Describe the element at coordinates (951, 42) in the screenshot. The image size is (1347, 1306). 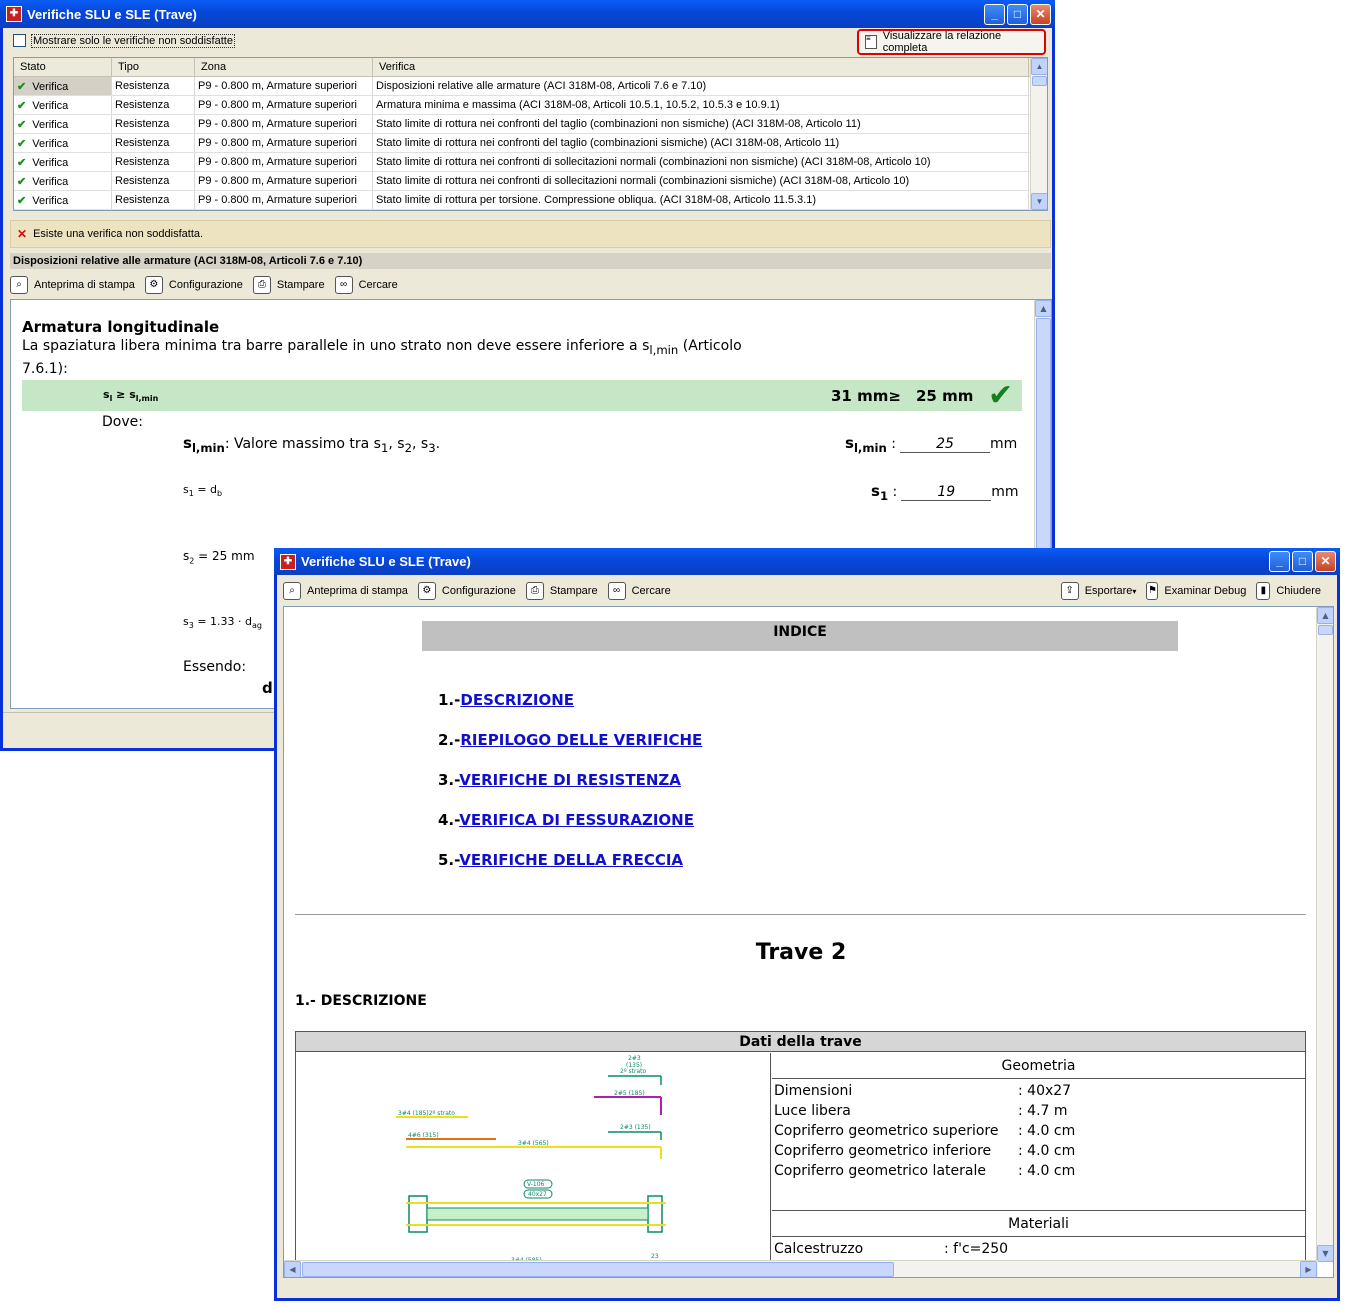
I see `view-full-report-button: ≡ Visualizzare la relazione completa` at that location.